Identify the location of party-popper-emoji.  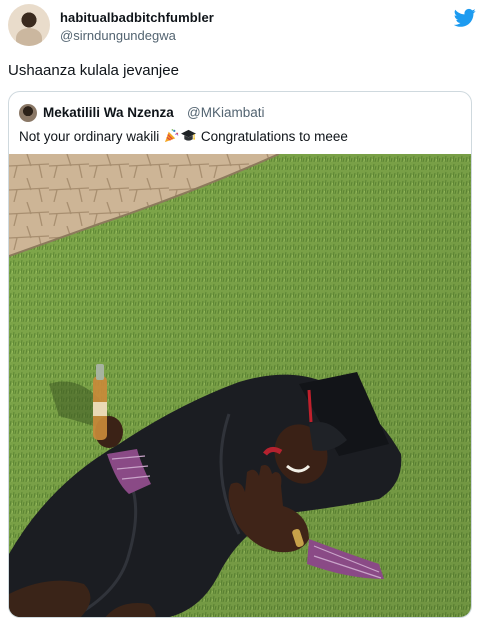
(172, 136).